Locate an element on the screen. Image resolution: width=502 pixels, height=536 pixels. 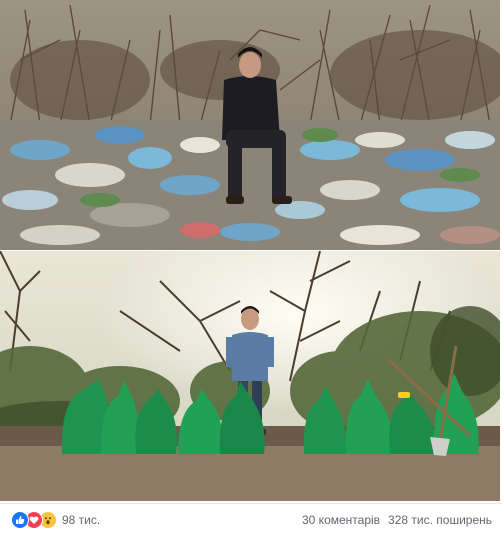
post-stats: 30 коментарів 328 тис. поширень is located at coordinates (397, 520).